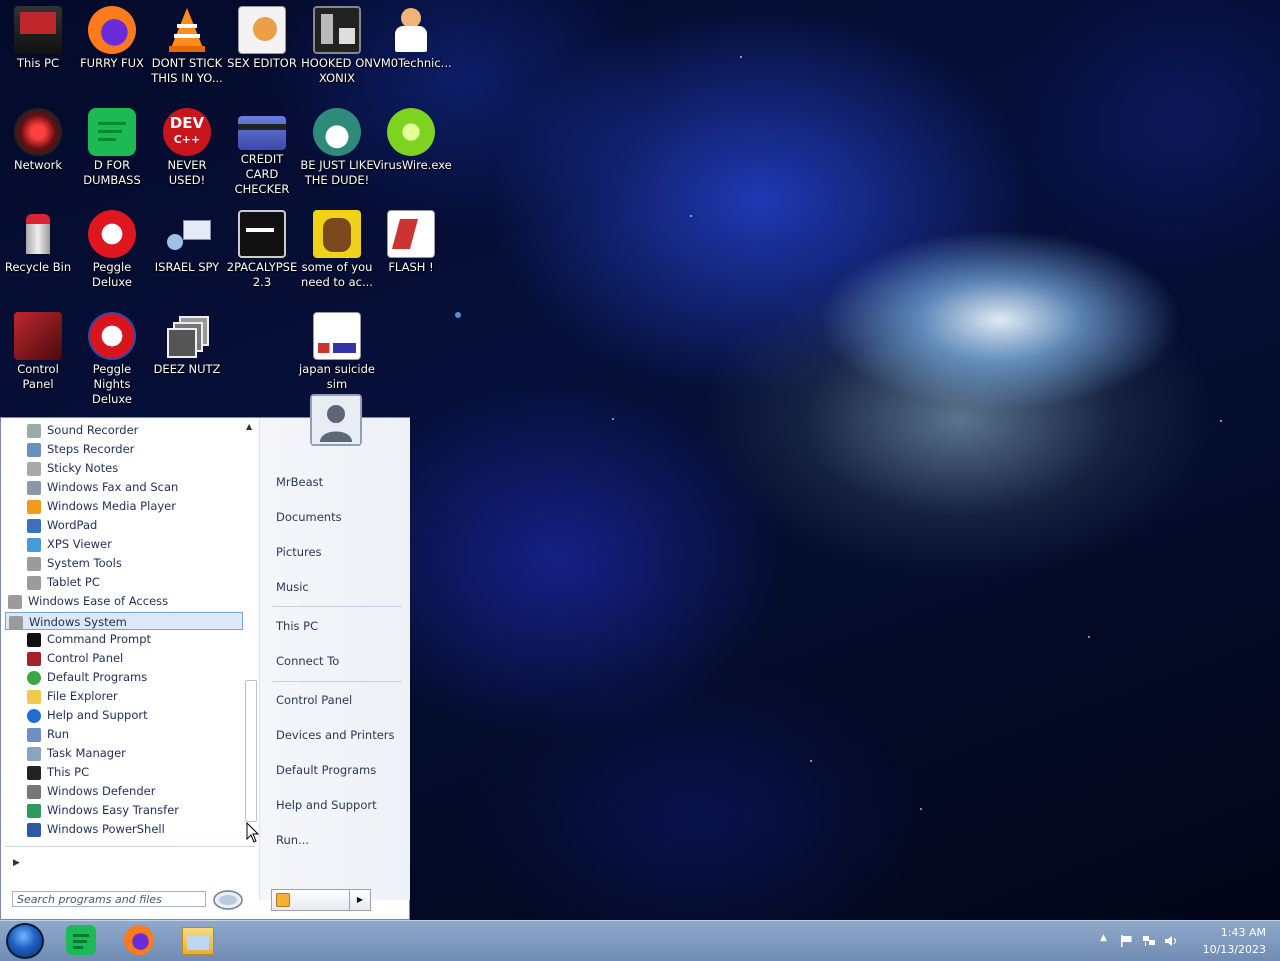 Image resolution: width=1280 pixels, height=961 pixels. I want to click on xps-viewer-icon, so click(34, 544).